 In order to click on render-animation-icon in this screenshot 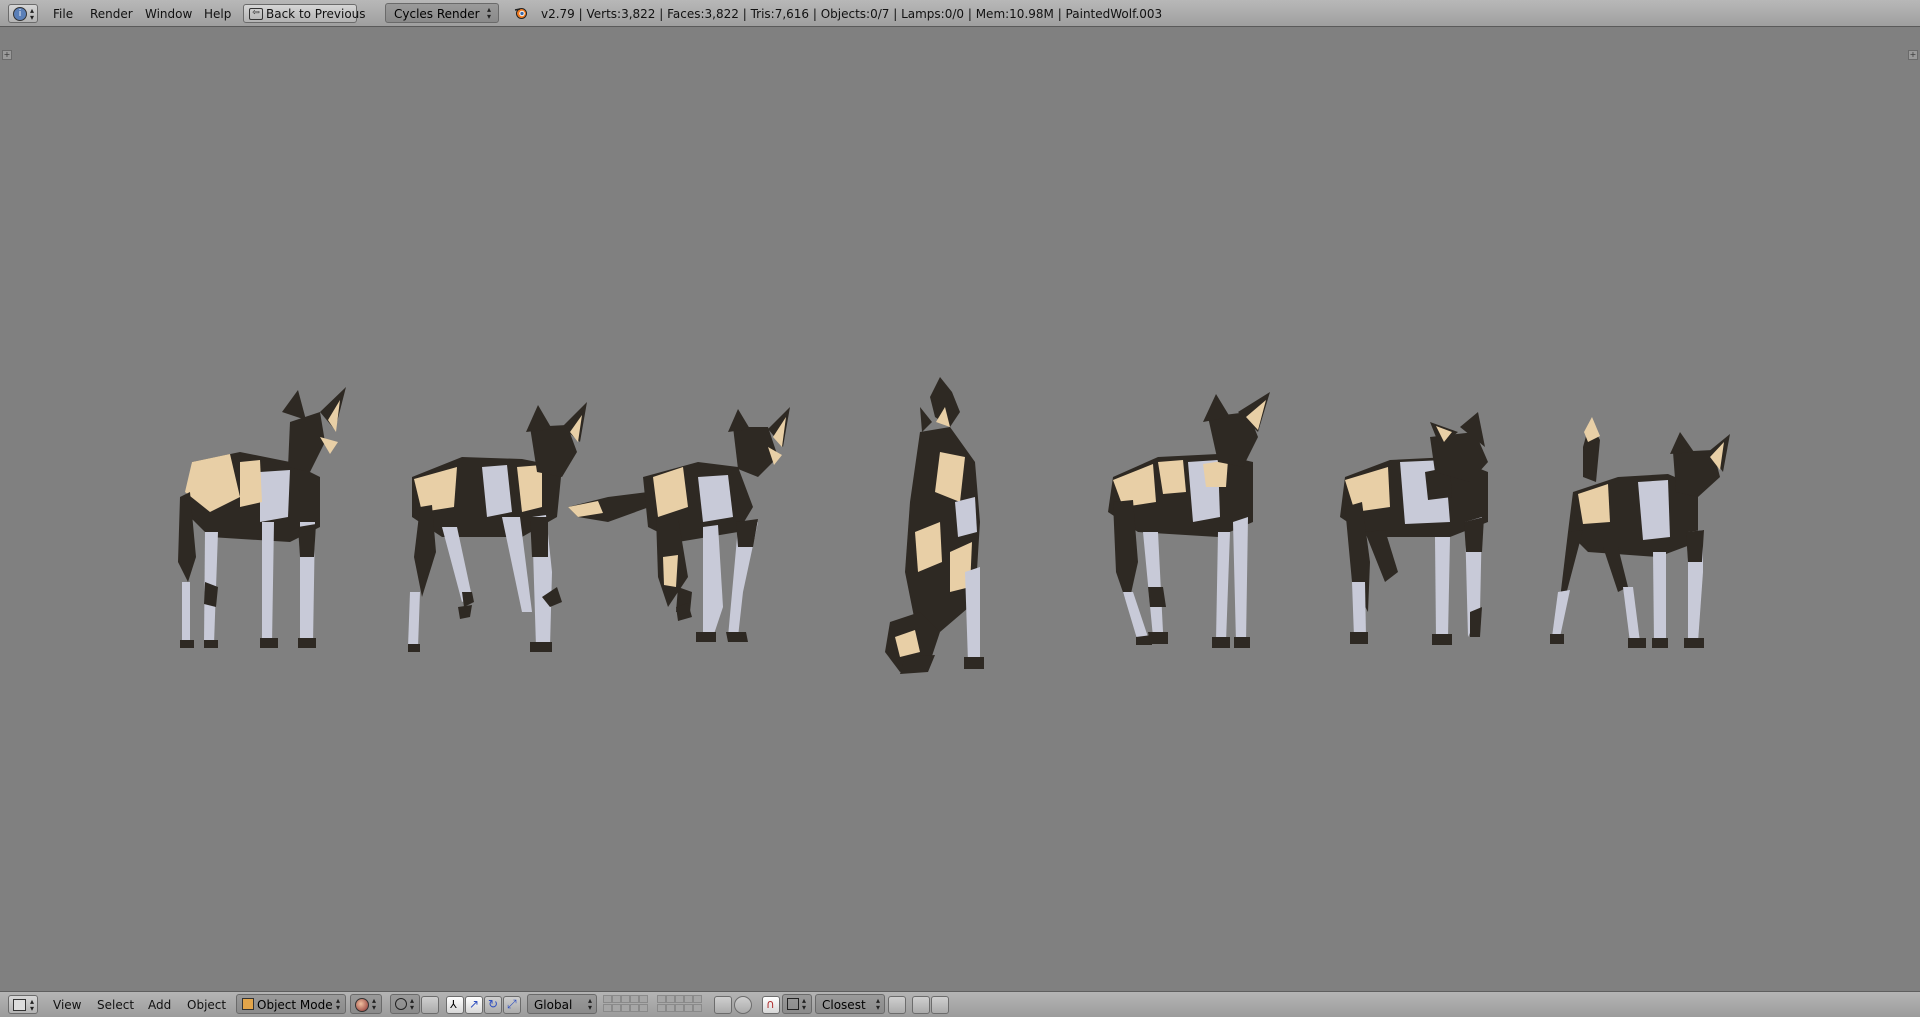, I will do `click(940, 1005)`.